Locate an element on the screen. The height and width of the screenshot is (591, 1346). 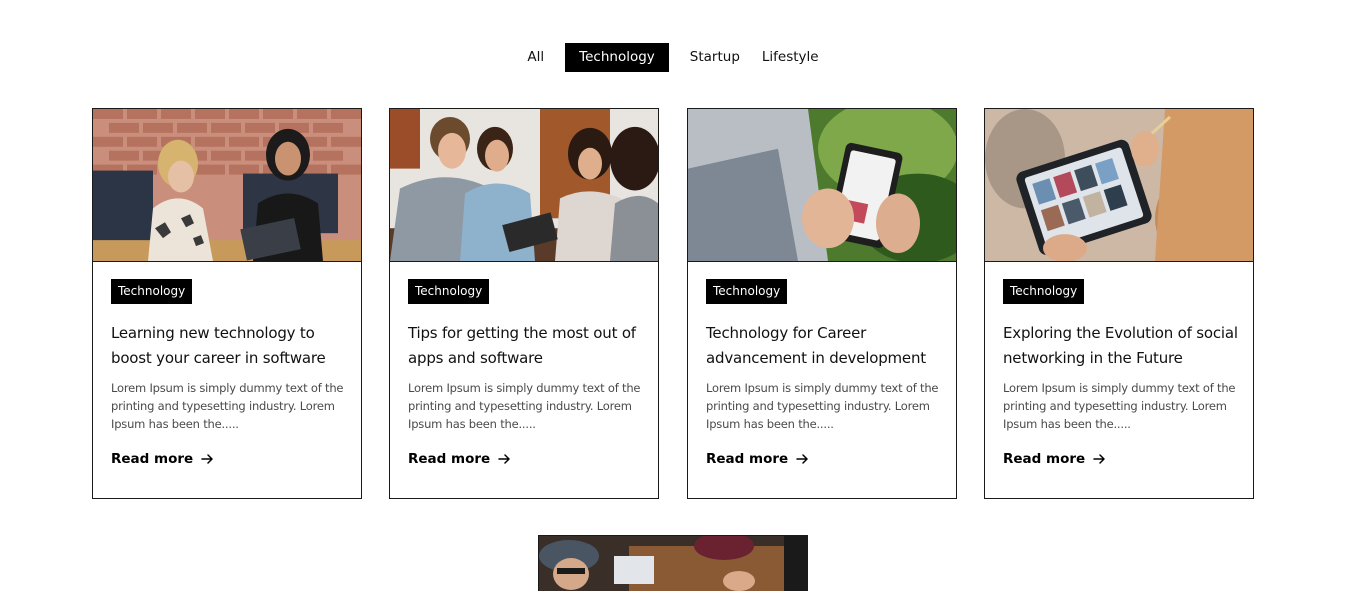
group-cafe-photo is located at coordinates (524, 185).